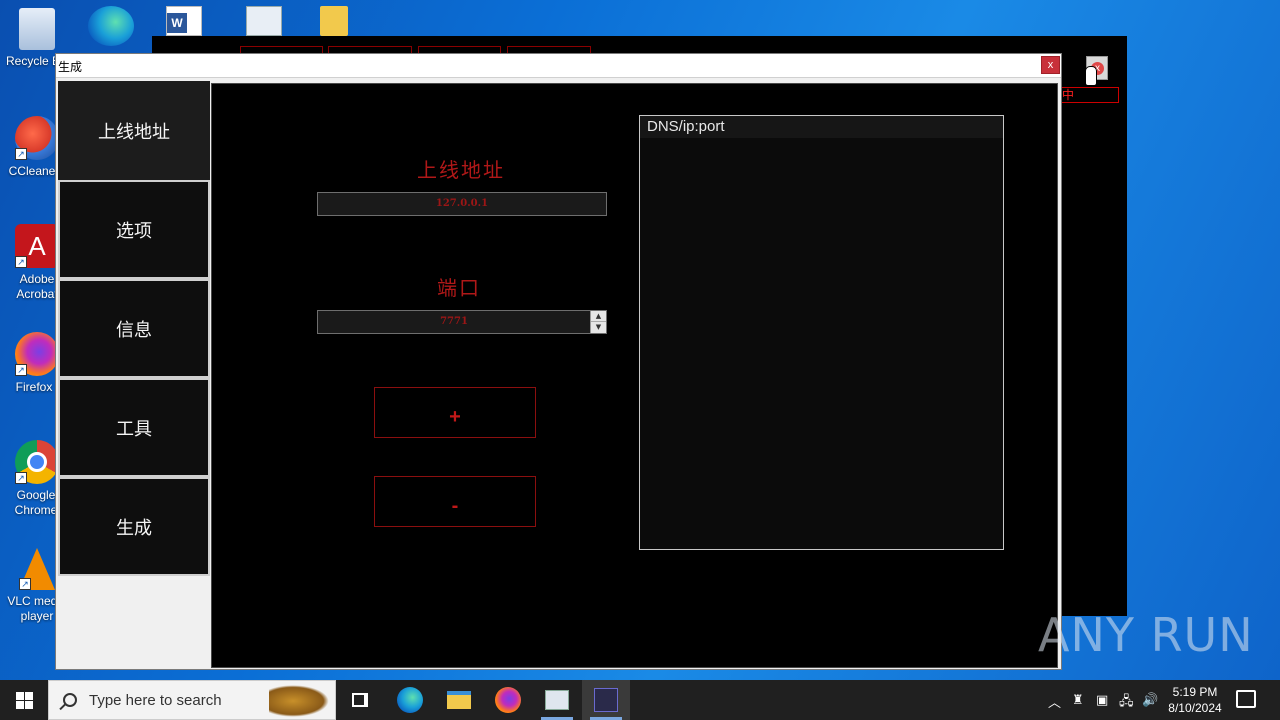 The width and height of the screenshot is (1280, 720). What do you see at coordinates (34, 171) in the screenshot?
I see `desktop-icon-label: CCleaner` at bounding box center [34, 171].